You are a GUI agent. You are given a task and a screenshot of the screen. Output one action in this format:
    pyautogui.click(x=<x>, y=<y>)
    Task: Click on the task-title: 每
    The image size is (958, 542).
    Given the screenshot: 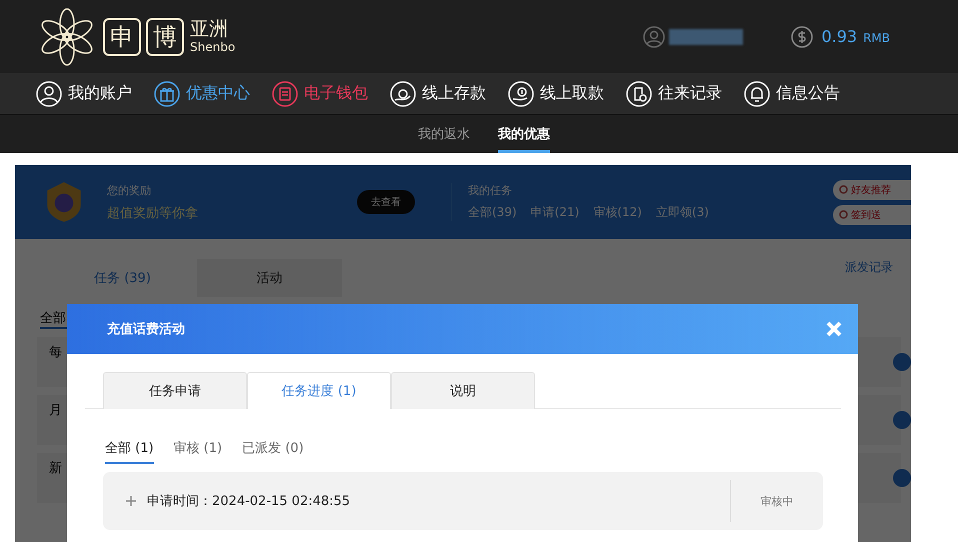 What is the action you would take?
    pyautogui.click(x=56, y=352)
    